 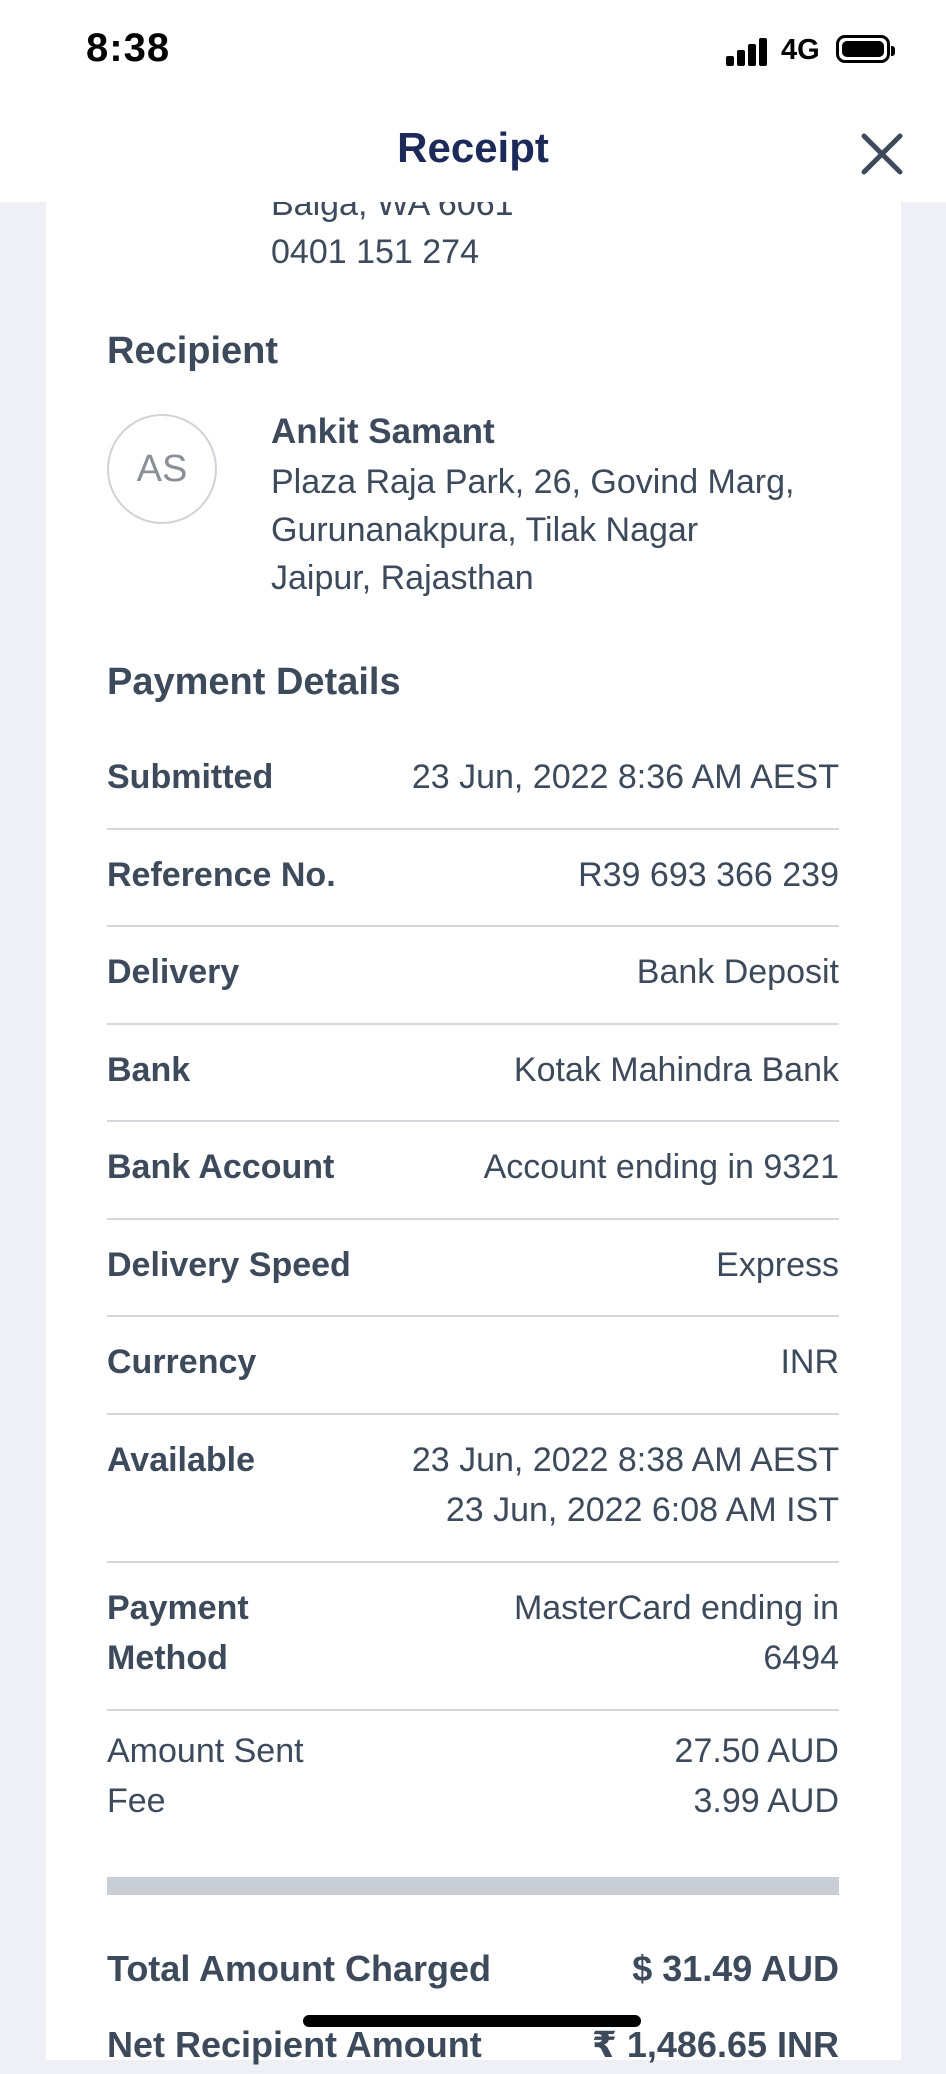 I want to click on recipient-address-line: Gurunanakpura, Tilak Nagar, so click(x=485, y=530).